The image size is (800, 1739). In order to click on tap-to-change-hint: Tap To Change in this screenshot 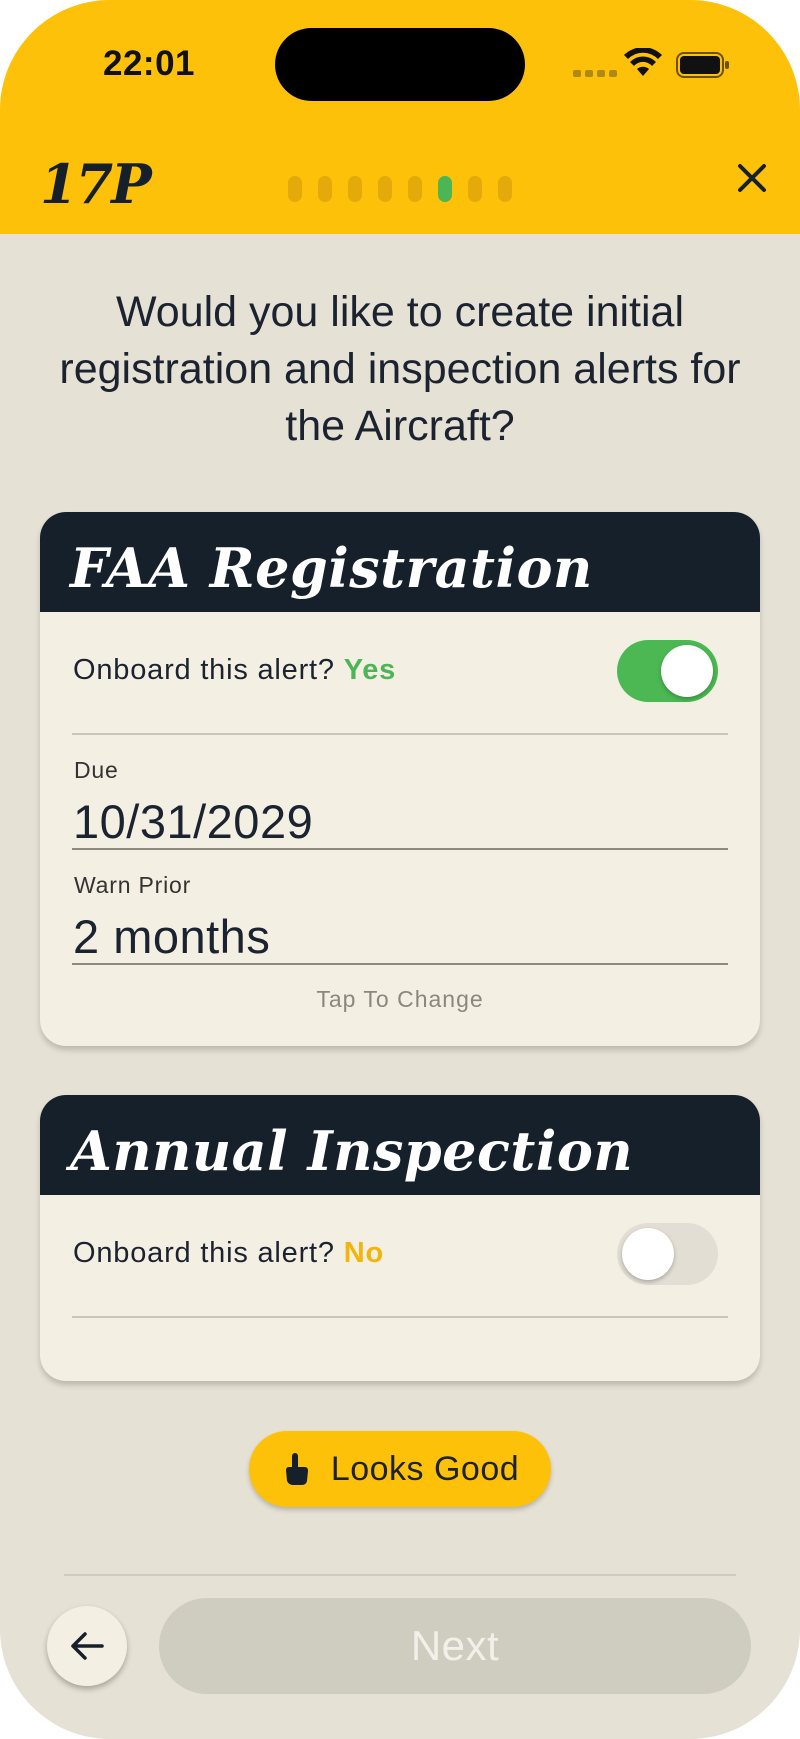, I will do `click(400, 999)`.